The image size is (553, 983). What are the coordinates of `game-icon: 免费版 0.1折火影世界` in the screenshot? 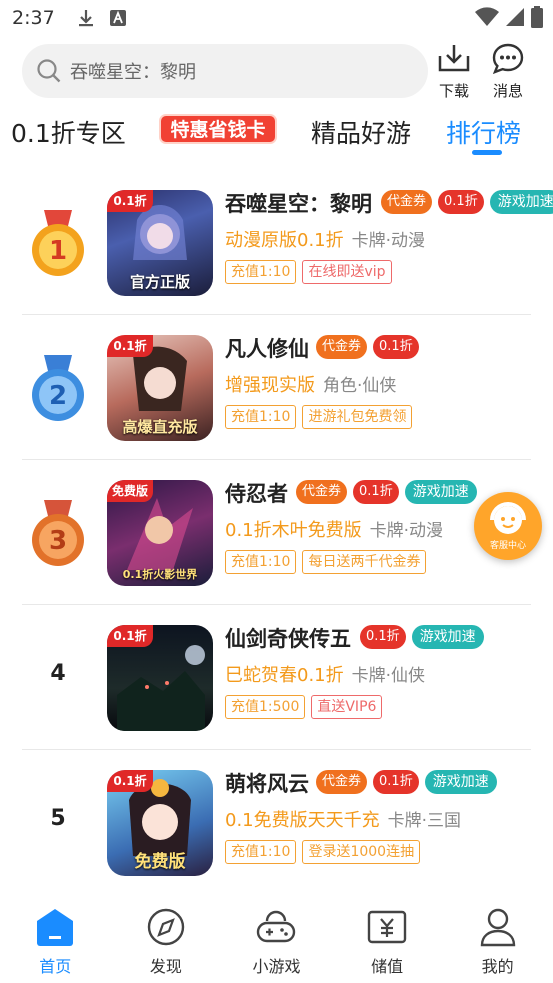 It's located at (160, 533).